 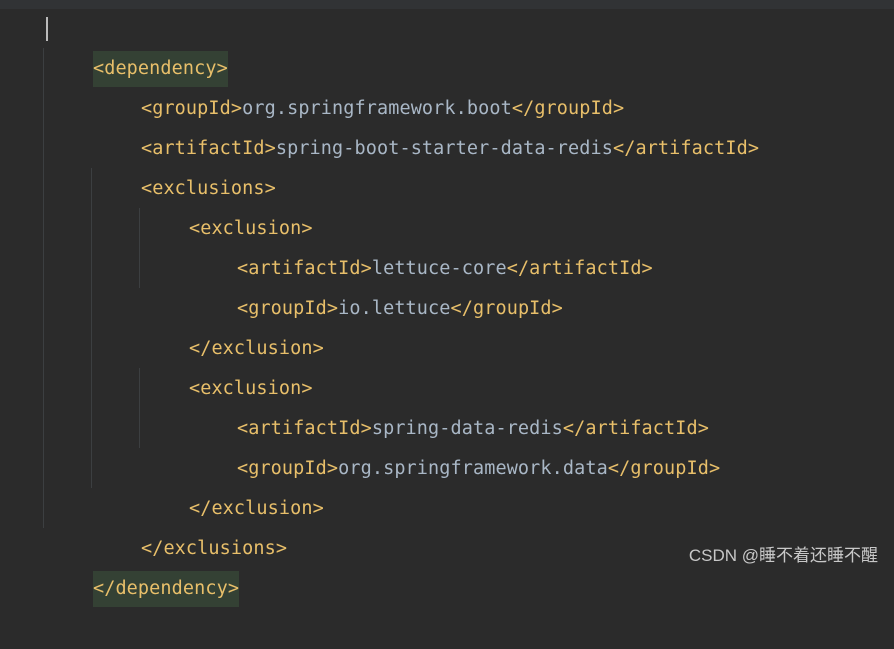 I want to click on code-line: <dependency>, so click(x=138, y=48).